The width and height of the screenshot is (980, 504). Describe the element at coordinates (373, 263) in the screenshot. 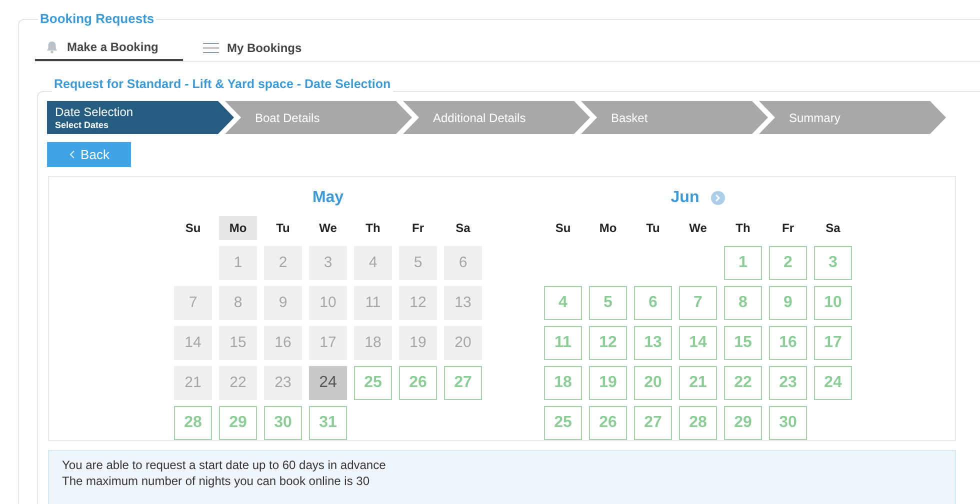

I see `day-cell: 4` at that location.